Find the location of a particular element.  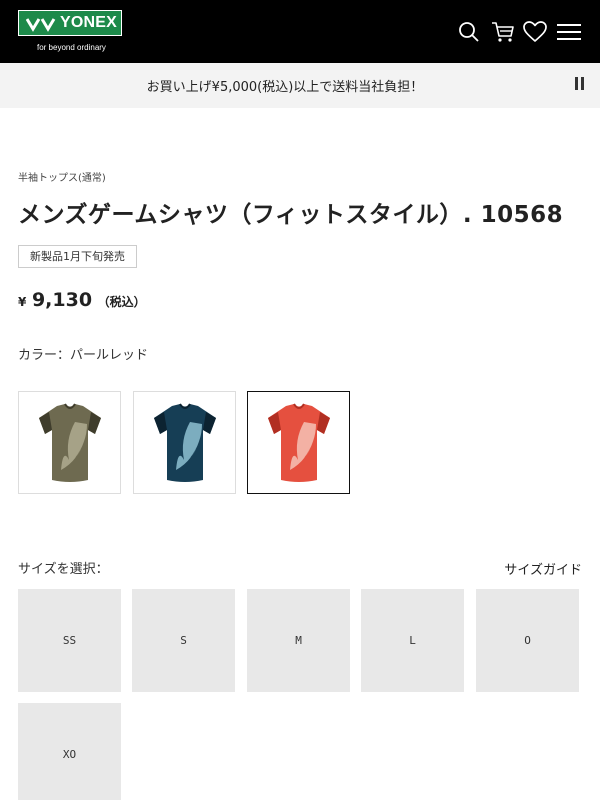

logo-badge: YONEX is located at coordinates (70, 23).